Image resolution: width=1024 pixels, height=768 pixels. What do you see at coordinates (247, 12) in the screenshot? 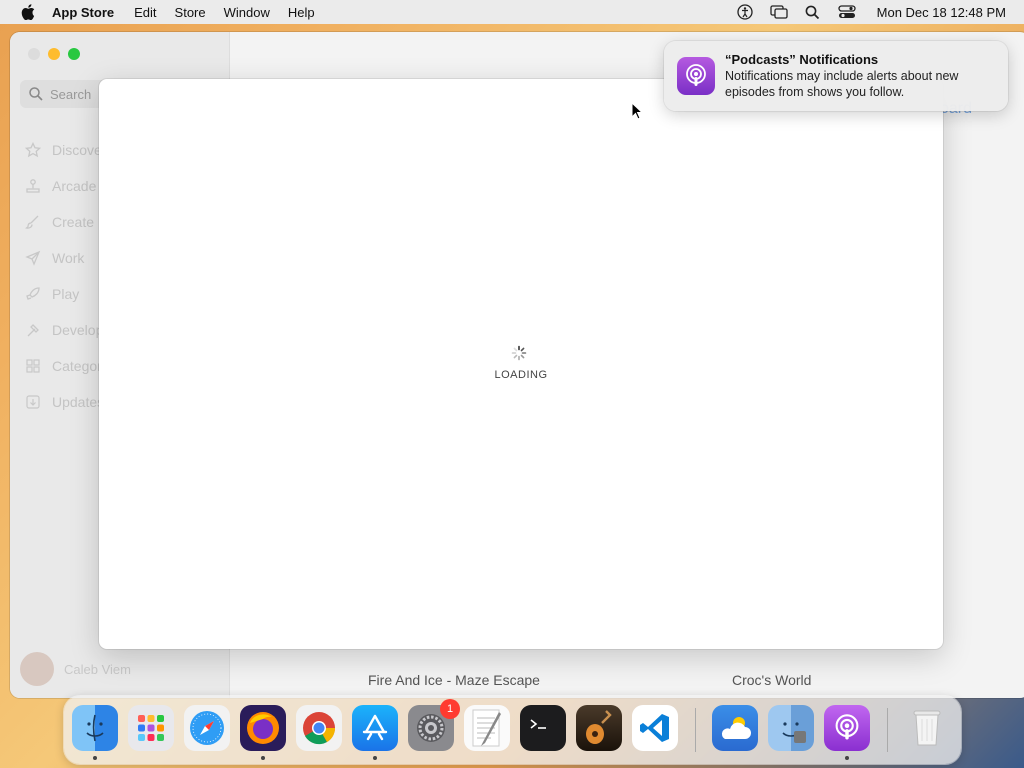
I see `menu-window: Window` at bounding box center [247, 12].